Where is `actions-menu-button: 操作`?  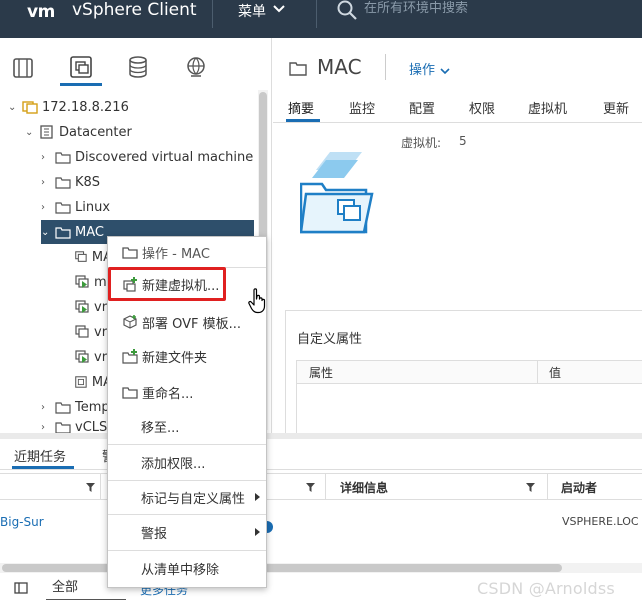
actions-menu-button: 操作 is located at coordinates (430, 68).